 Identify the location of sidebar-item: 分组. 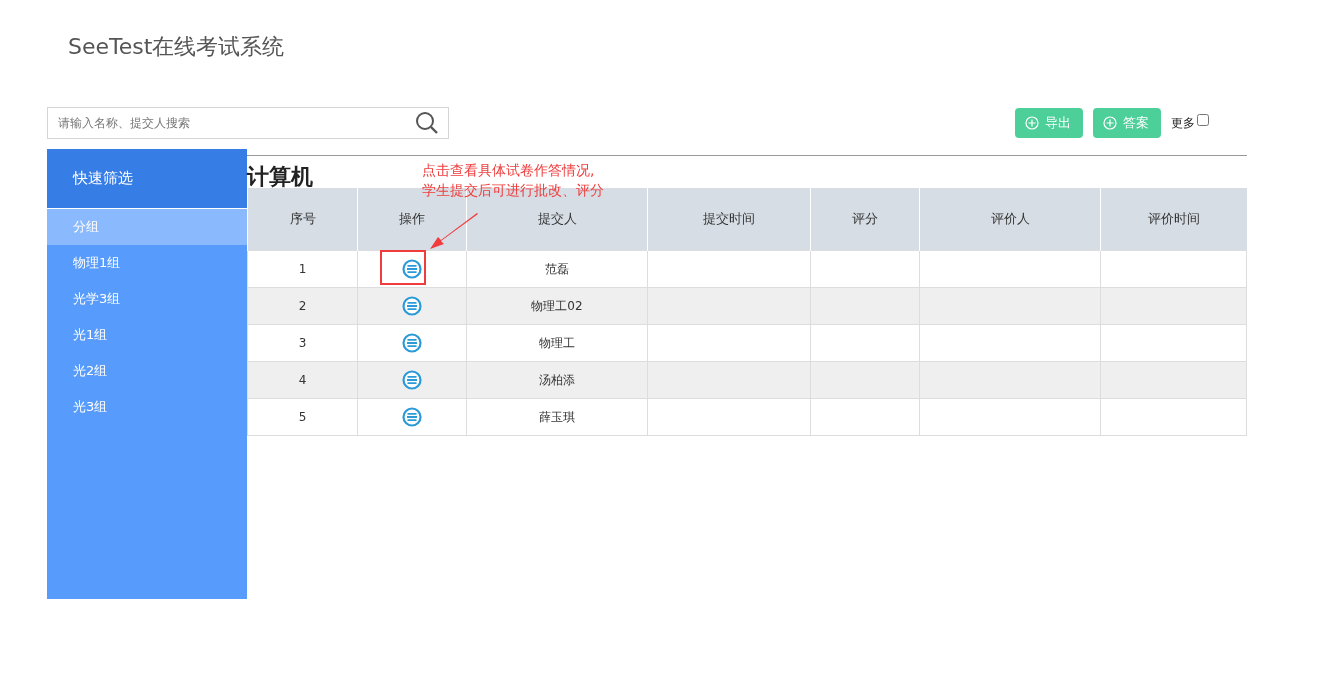
(147, 227).